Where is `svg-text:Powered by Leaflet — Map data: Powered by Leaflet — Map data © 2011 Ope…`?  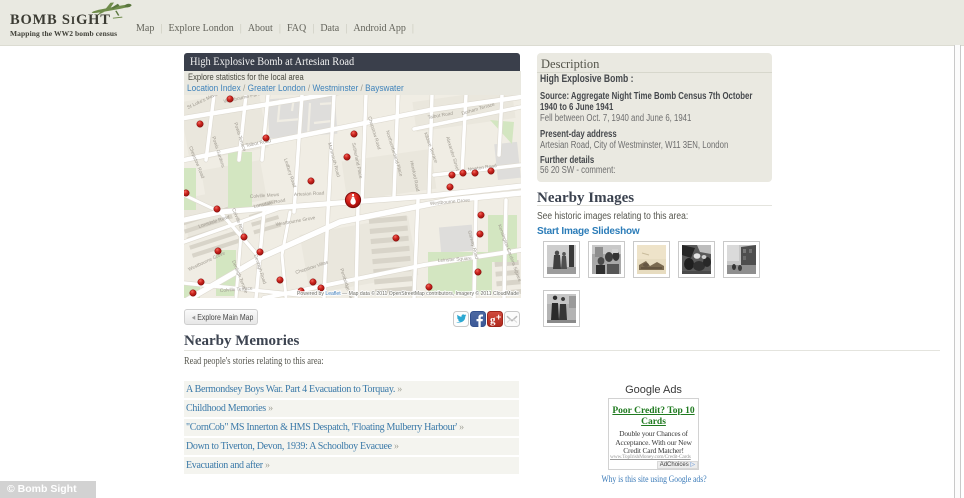
svg-text:Powered by Leaflet — Map data: Powered by Leaflet — Map data © 2011 Ope… is located at coordinates (408, 293).